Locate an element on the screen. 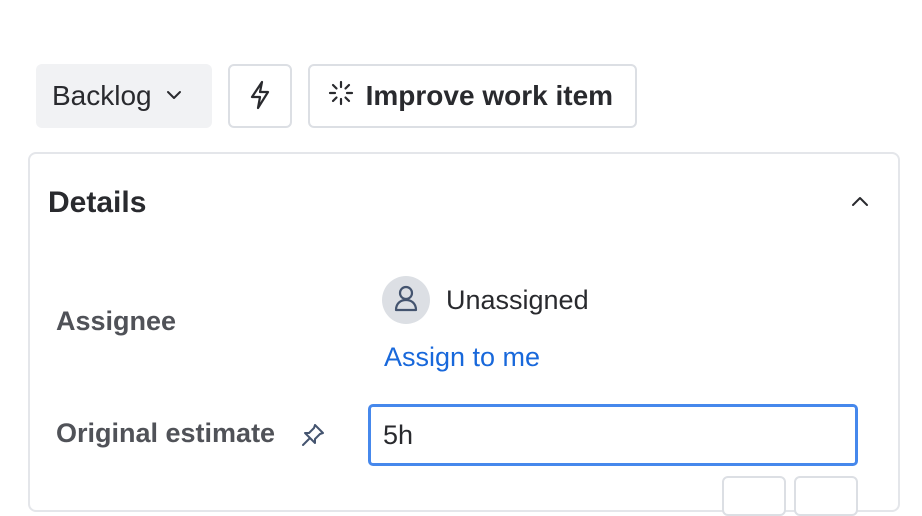  original-estimate-input is located at coordinates (613, 435).